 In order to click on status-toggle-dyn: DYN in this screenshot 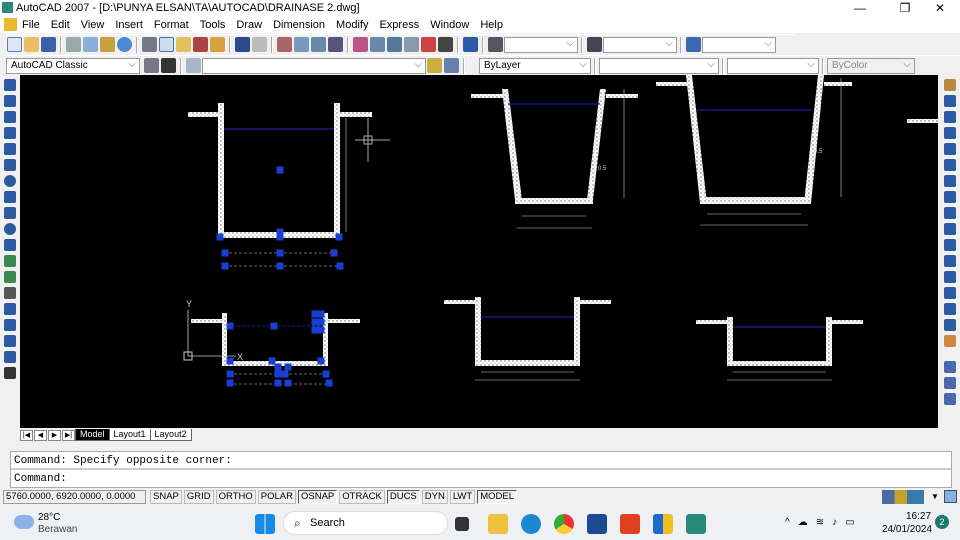, I will do `click(434, 497)`.